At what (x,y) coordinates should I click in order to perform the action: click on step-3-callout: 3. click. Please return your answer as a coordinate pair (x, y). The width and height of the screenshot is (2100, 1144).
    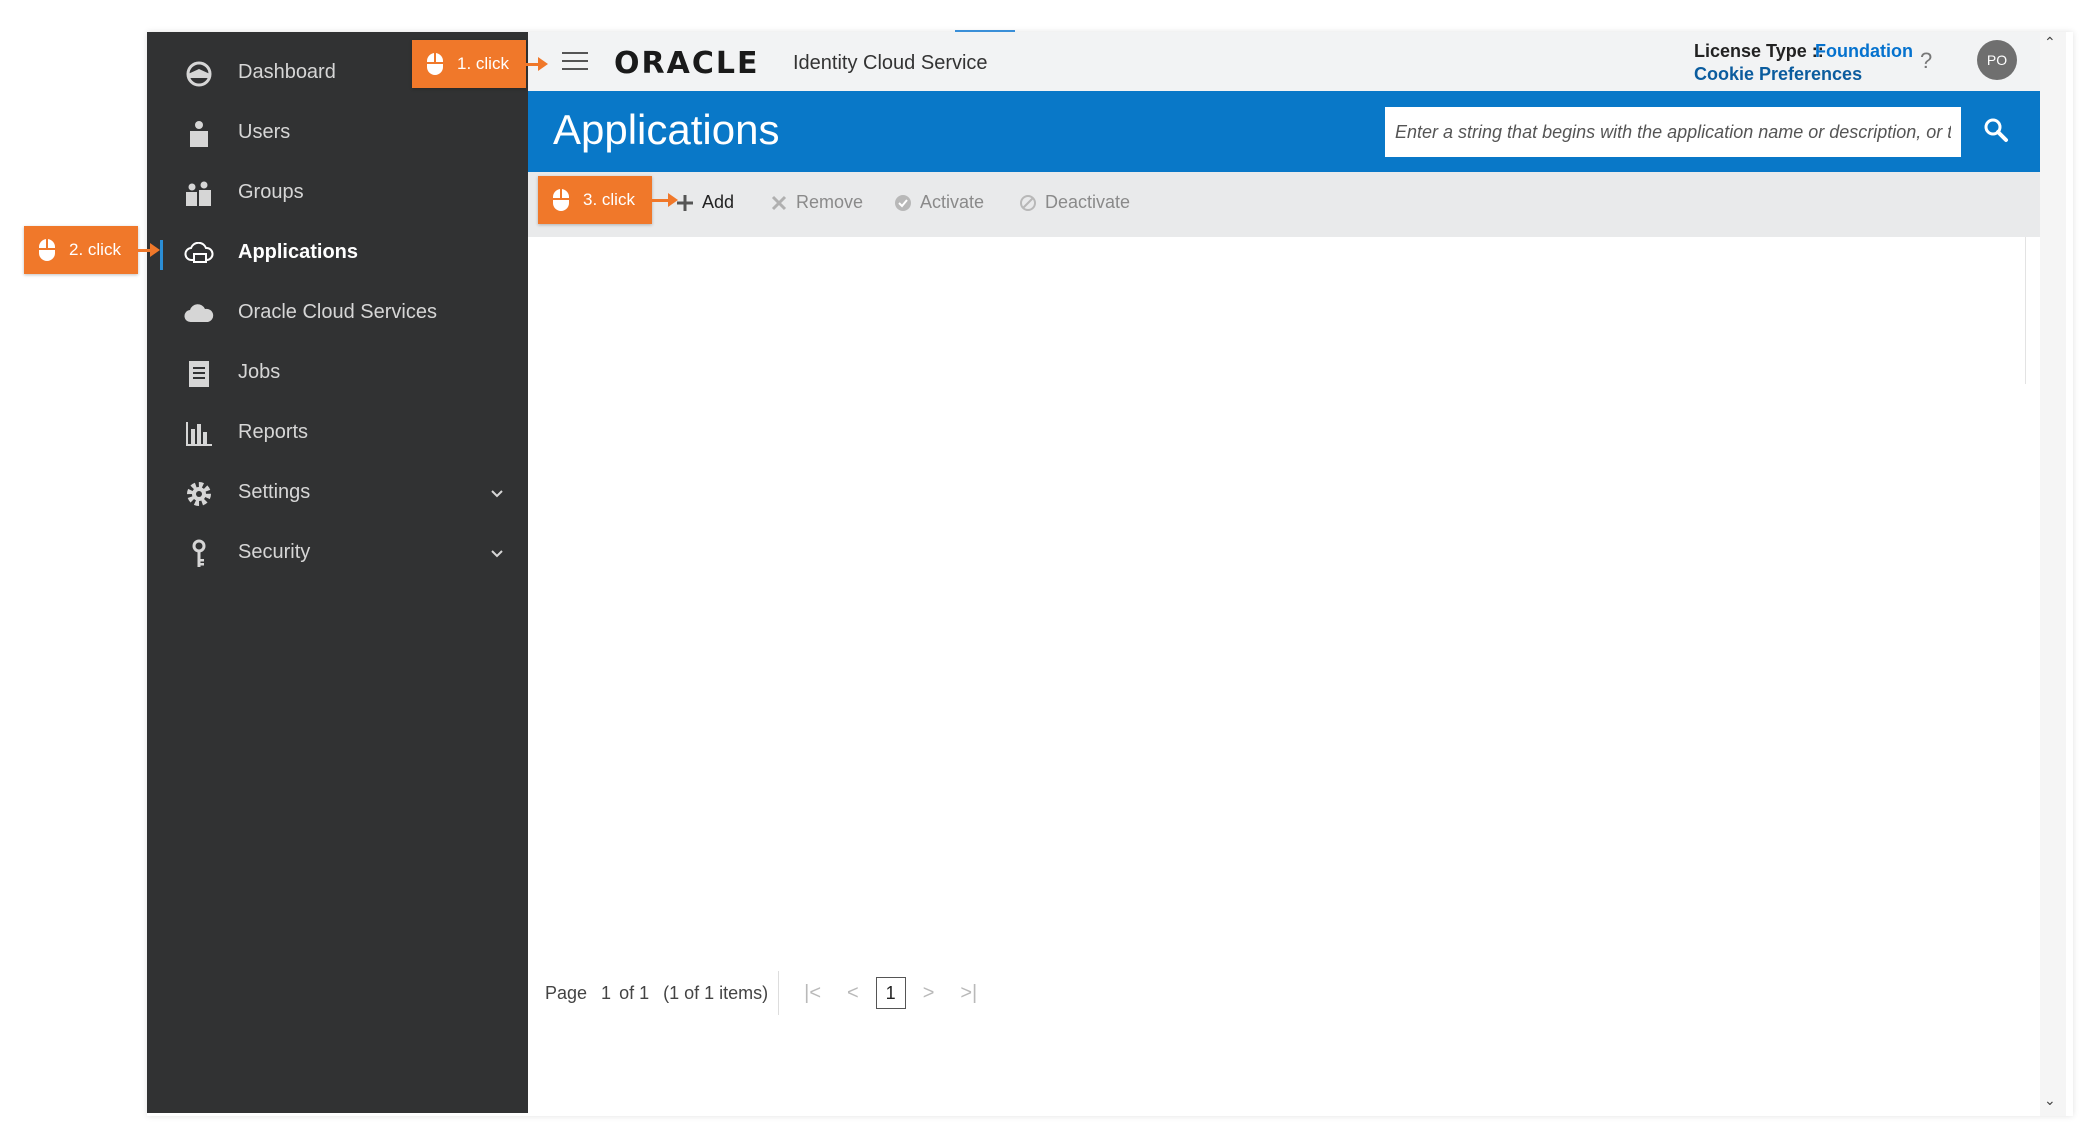
    Looking at the image, I should click on (595, 200).